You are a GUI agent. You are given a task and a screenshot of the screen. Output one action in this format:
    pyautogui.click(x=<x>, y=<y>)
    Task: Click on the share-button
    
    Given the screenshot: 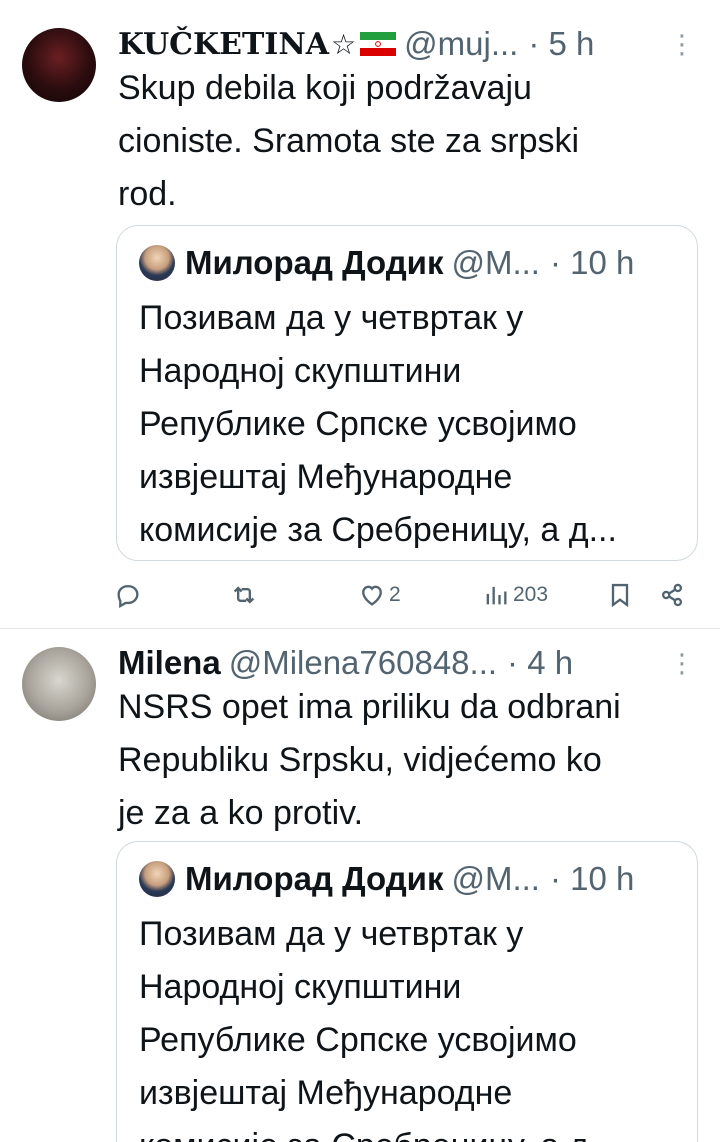 What is the action you would take?
    pyautogui.click(x=672, y=595)
    